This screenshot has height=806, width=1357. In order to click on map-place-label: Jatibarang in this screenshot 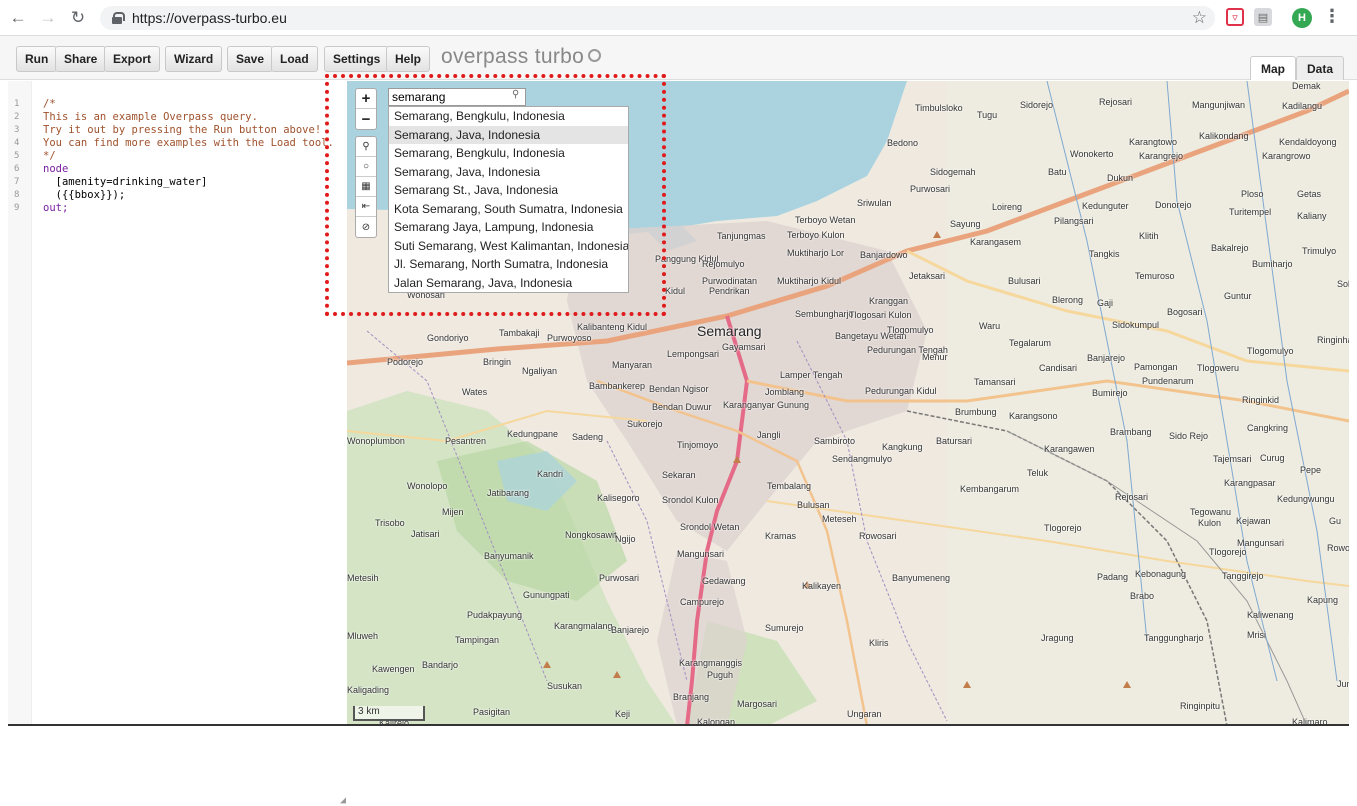, I will do `click(508, 493)`.